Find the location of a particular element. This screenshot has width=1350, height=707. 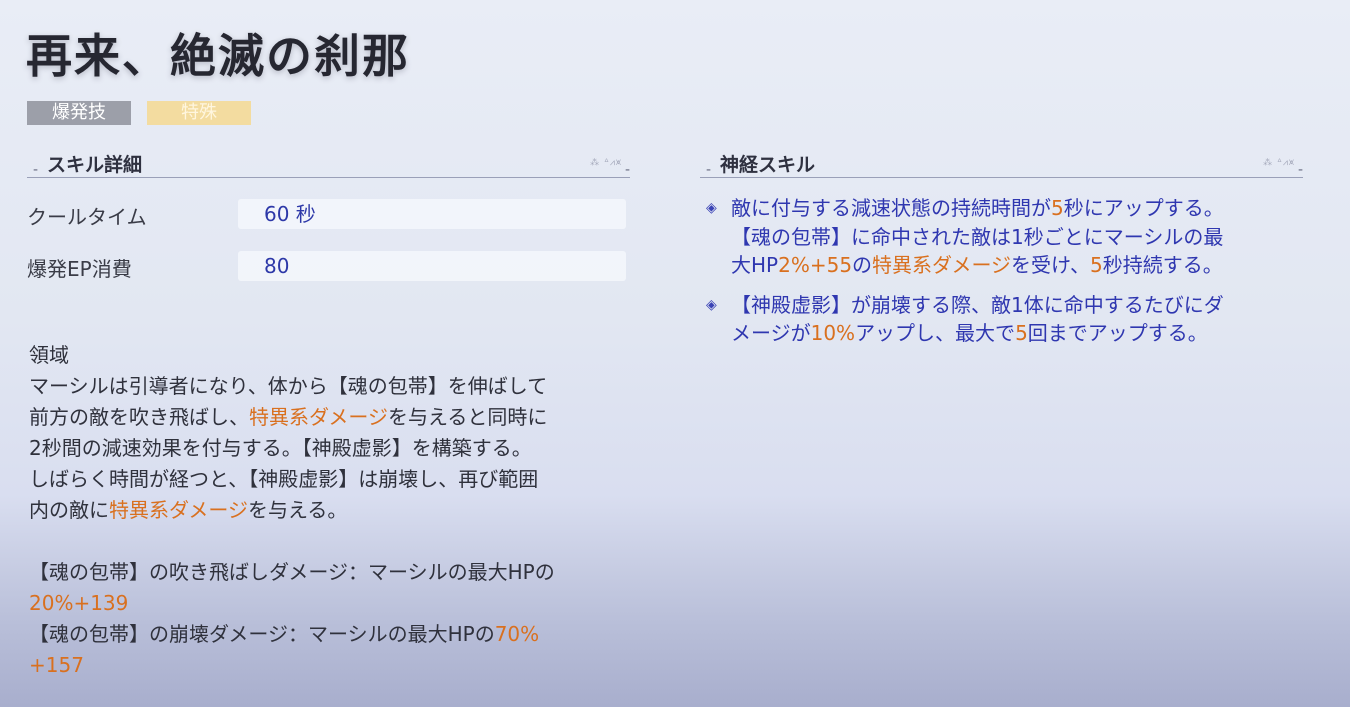

highlight-text: 2%+55 is located at coordinates (815, 265).